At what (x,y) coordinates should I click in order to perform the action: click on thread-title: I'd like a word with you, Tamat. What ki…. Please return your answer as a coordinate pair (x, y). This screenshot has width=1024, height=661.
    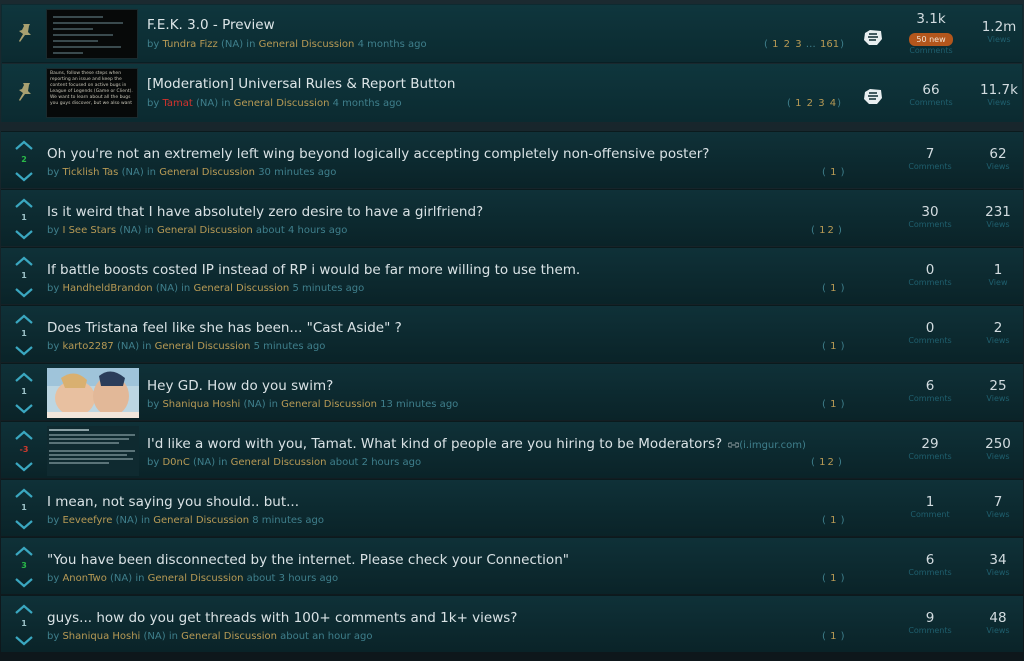
    Looking at the image, I should click on (434, 444).